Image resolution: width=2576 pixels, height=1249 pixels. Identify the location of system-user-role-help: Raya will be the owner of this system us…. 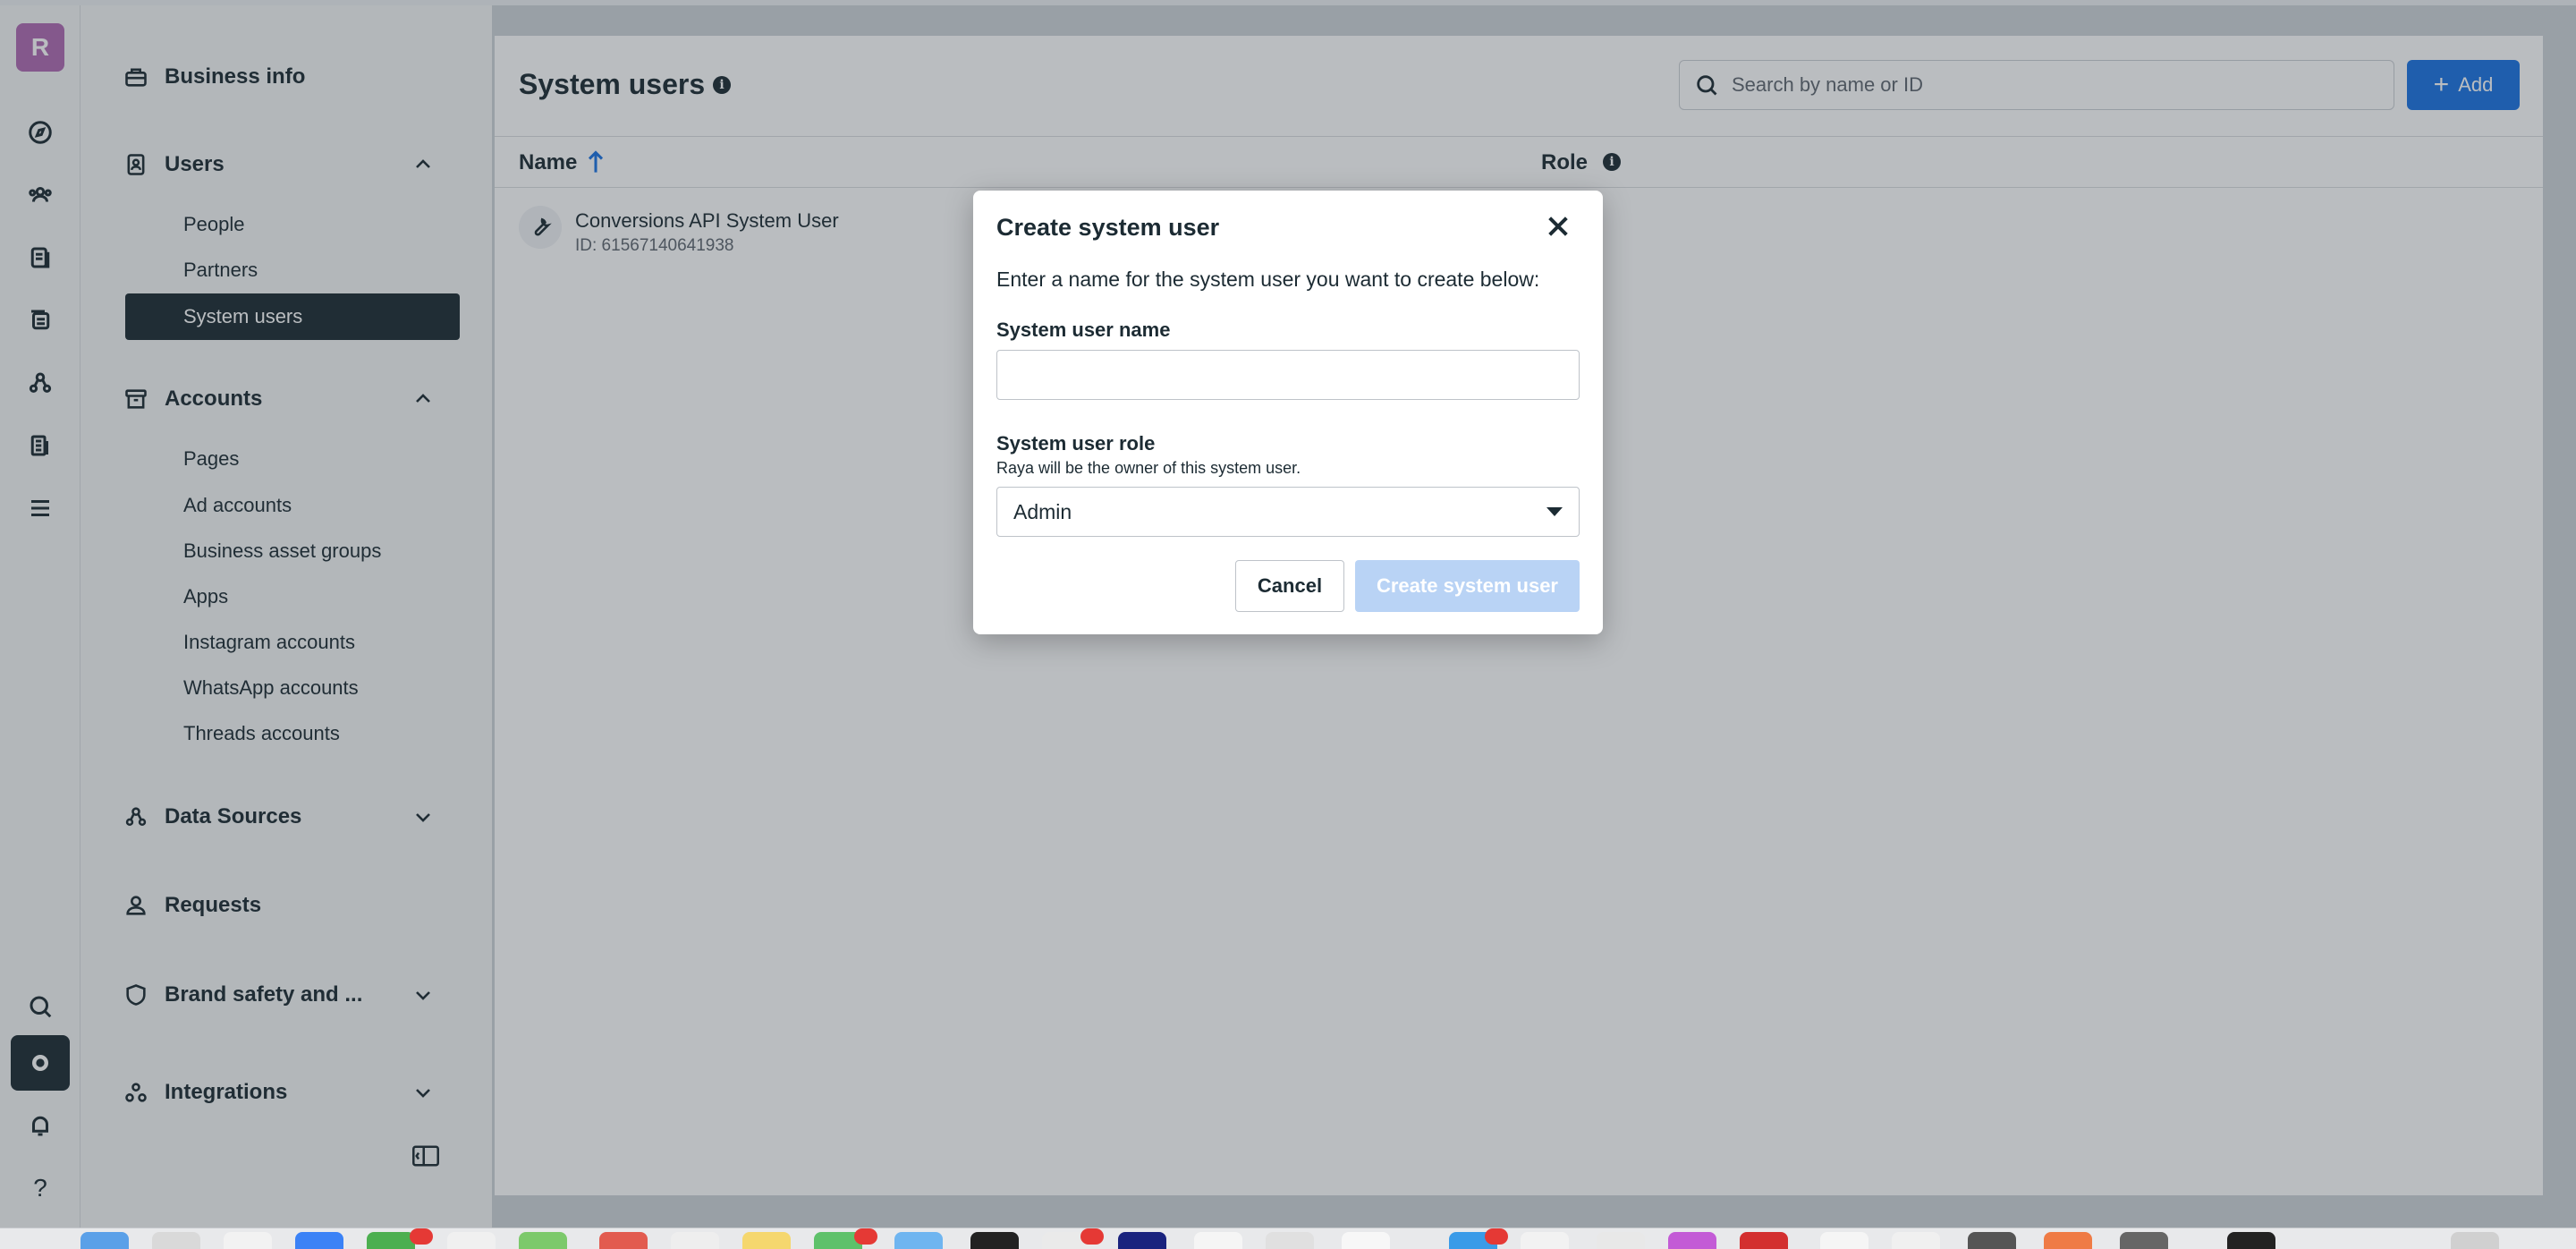
(1148, 468).